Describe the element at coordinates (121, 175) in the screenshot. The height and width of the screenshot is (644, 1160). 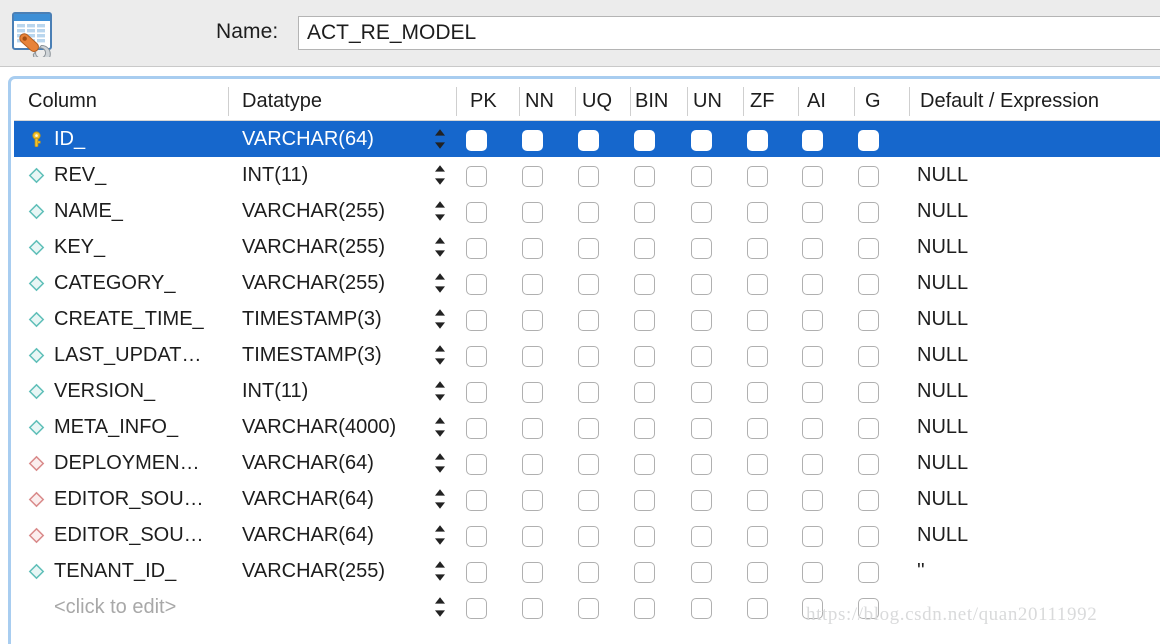
I see `column-name-cell: REV_` at that location.